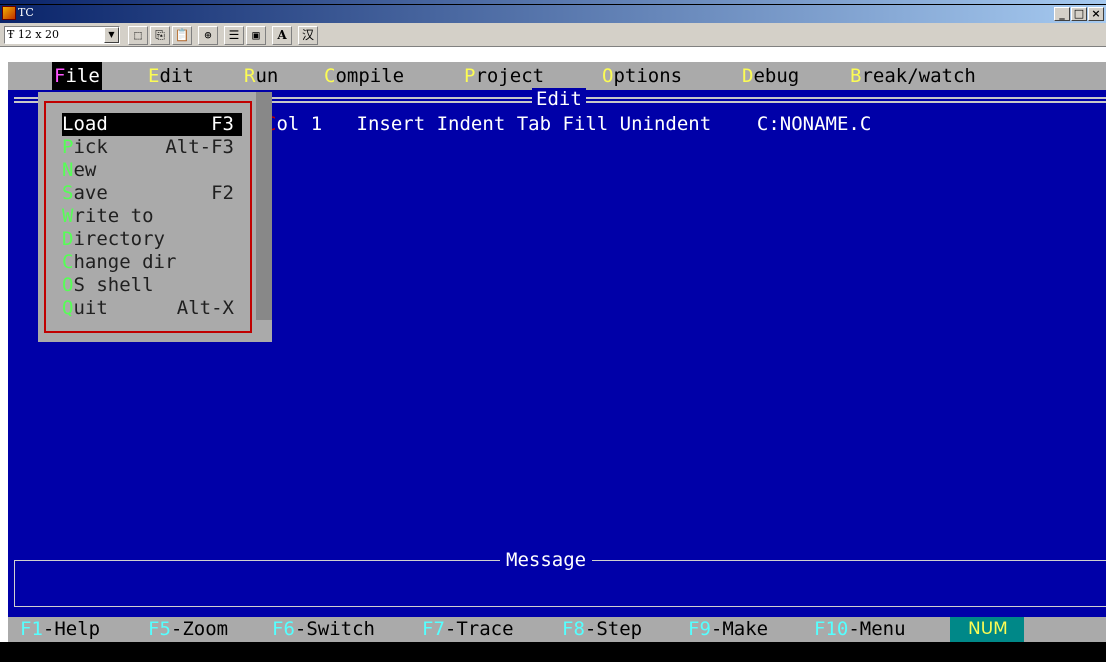 This screenshot has width=1106, height=662. I want to click on chevron-down-icon: ▼, so click(111, 35).